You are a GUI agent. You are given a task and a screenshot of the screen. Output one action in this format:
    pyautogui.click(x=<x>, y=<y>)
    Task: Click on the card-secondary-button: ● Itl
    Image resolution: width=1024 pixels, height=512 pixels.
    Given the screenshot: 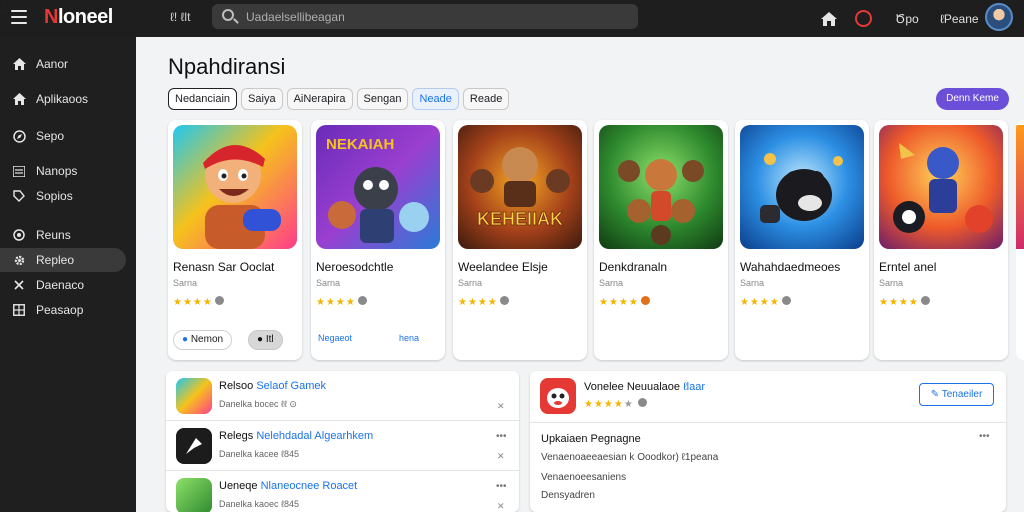 What is the action you would take?
    pyautogui.click(x=265, y=340)
    